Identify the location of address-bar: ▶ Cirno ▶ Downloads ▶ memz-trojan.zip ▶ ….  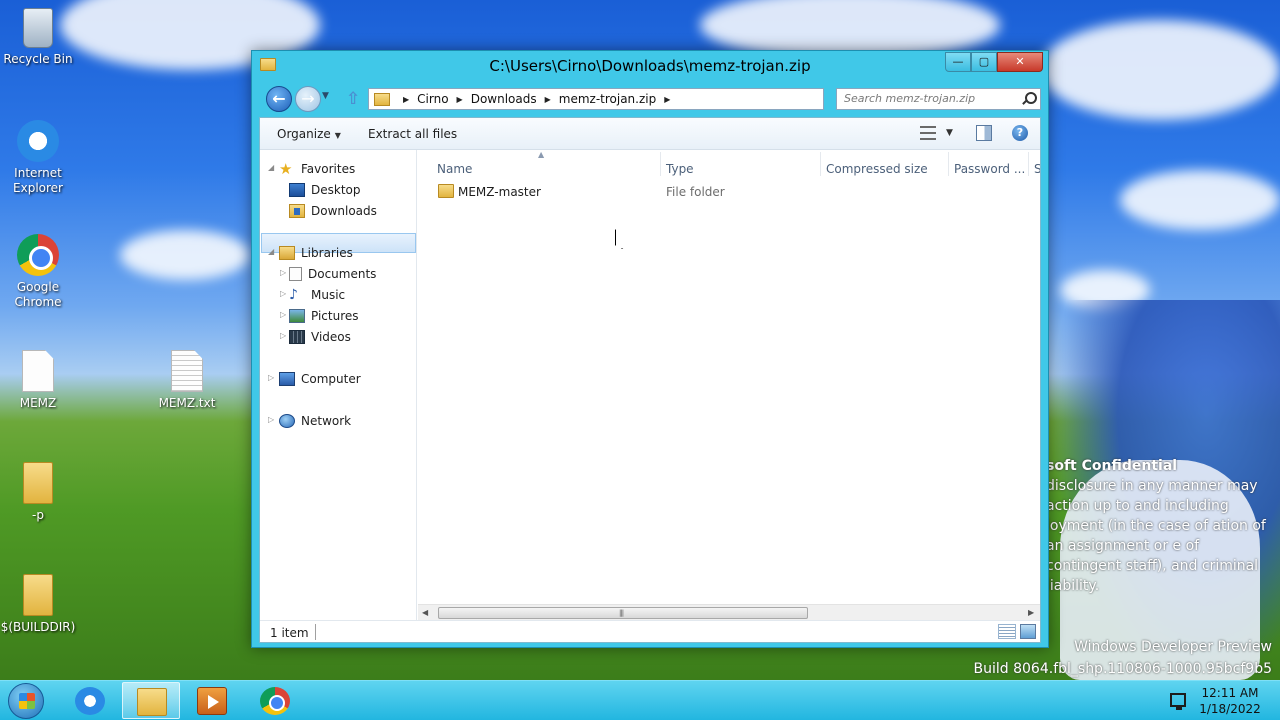
(650, 99).